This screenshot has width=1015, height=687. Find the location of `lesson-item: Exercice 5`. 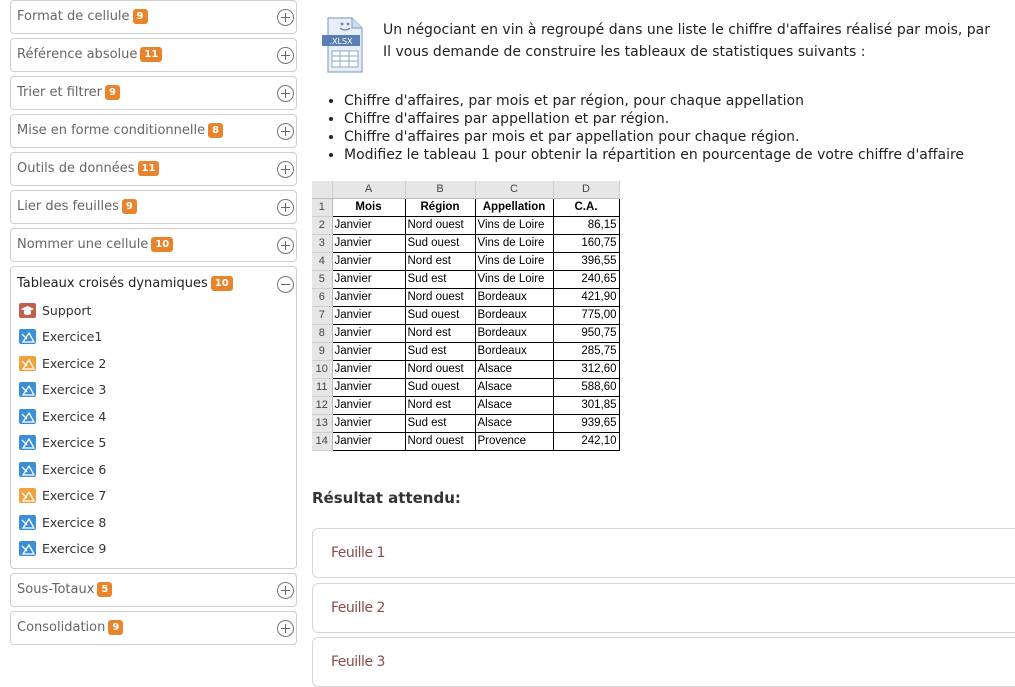

lesson-item: Exercice 5 is located at coordinates (153, 443).